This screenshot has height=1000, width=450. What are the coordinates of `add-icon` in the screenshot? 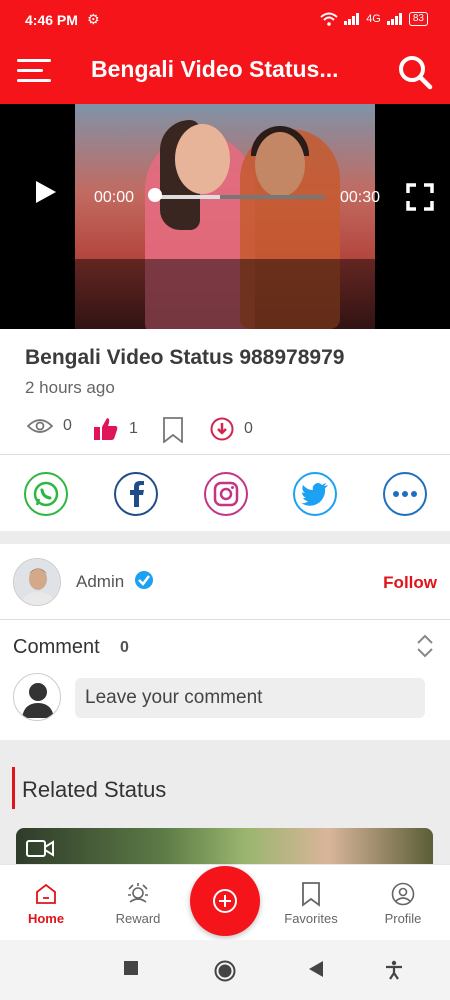 It's located at (225, 901).